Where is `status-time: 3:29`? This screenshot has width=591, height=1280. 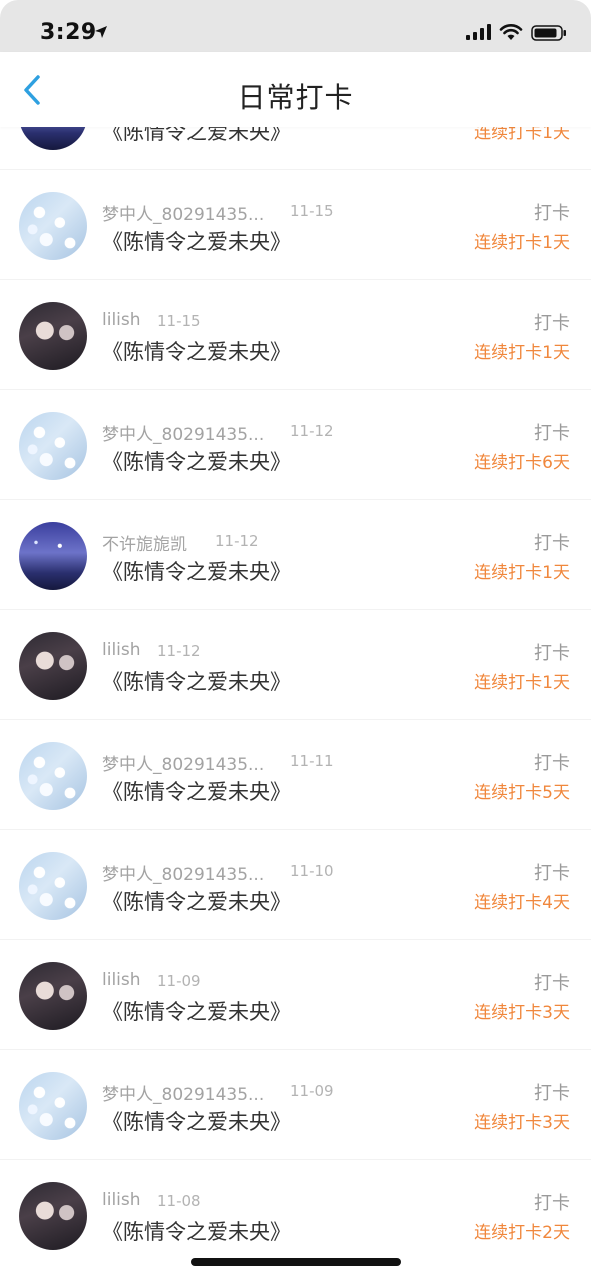
status-time: 3:29 is located at coordinates (68, 32).